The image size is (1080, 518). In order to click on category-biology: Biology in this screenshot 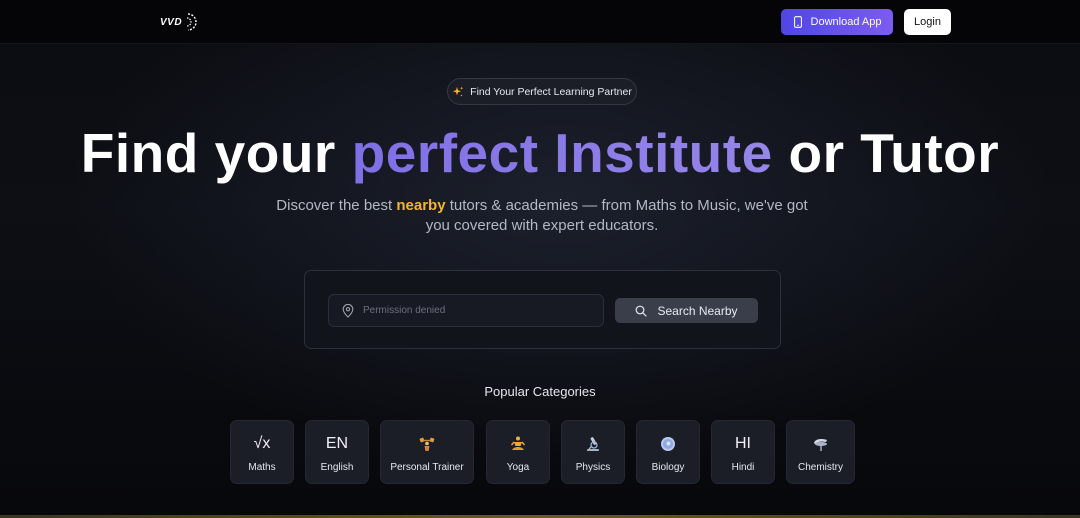, I will do `click(668, 452)`.